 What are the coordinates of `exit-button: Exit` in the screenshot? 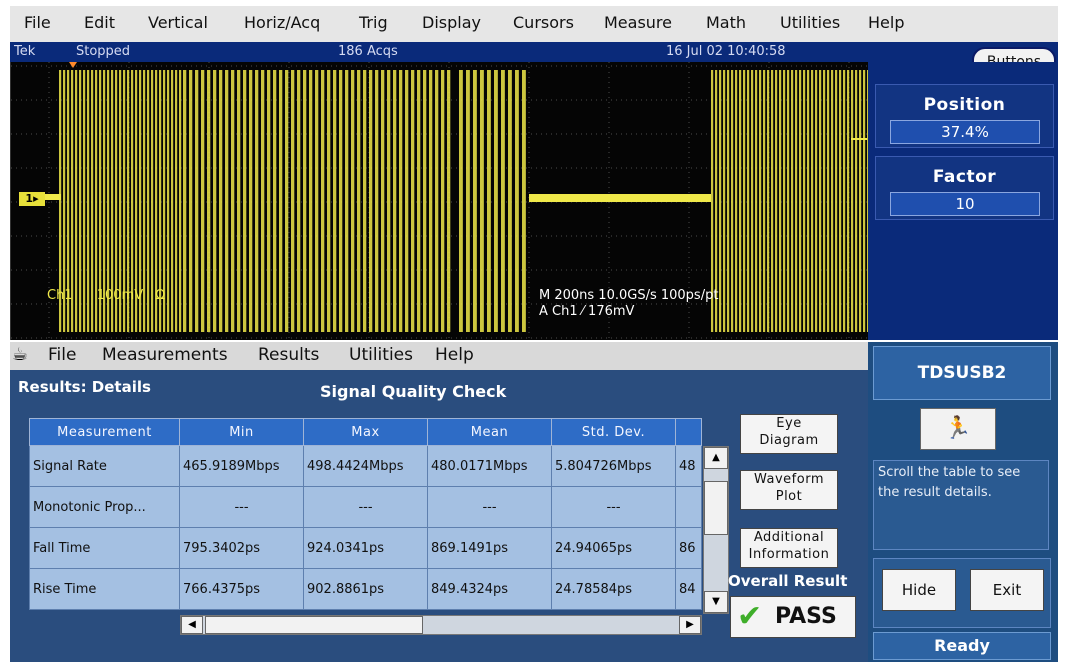 It's located at (1007, 590).